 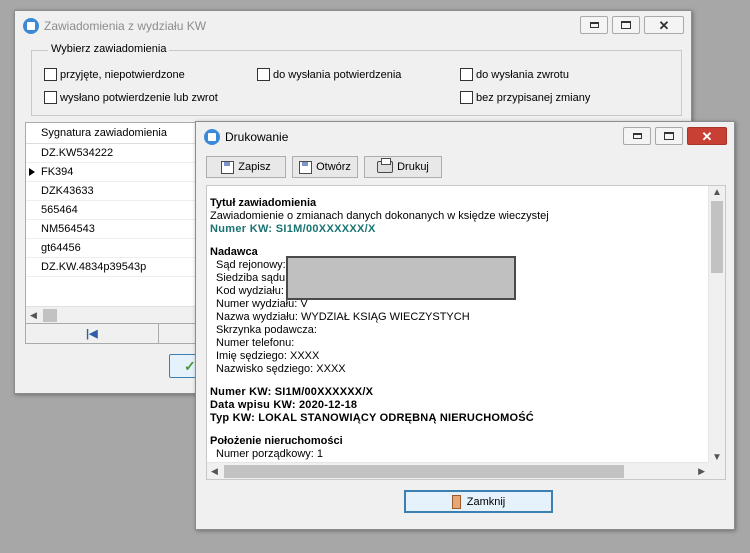 What do you see at coordinates (333, 167) in the screenshot?
I see `open-label: Otwórz` at bounding box center [333, 167].